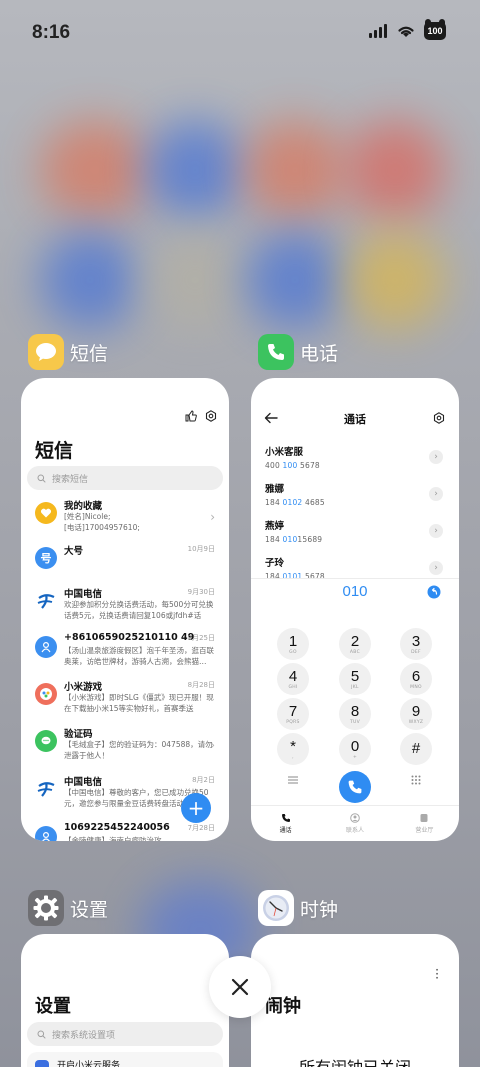 The image size is (480, 1067). I want to click on settings-first-item: 开启小米云服务, so click(125, 1059).